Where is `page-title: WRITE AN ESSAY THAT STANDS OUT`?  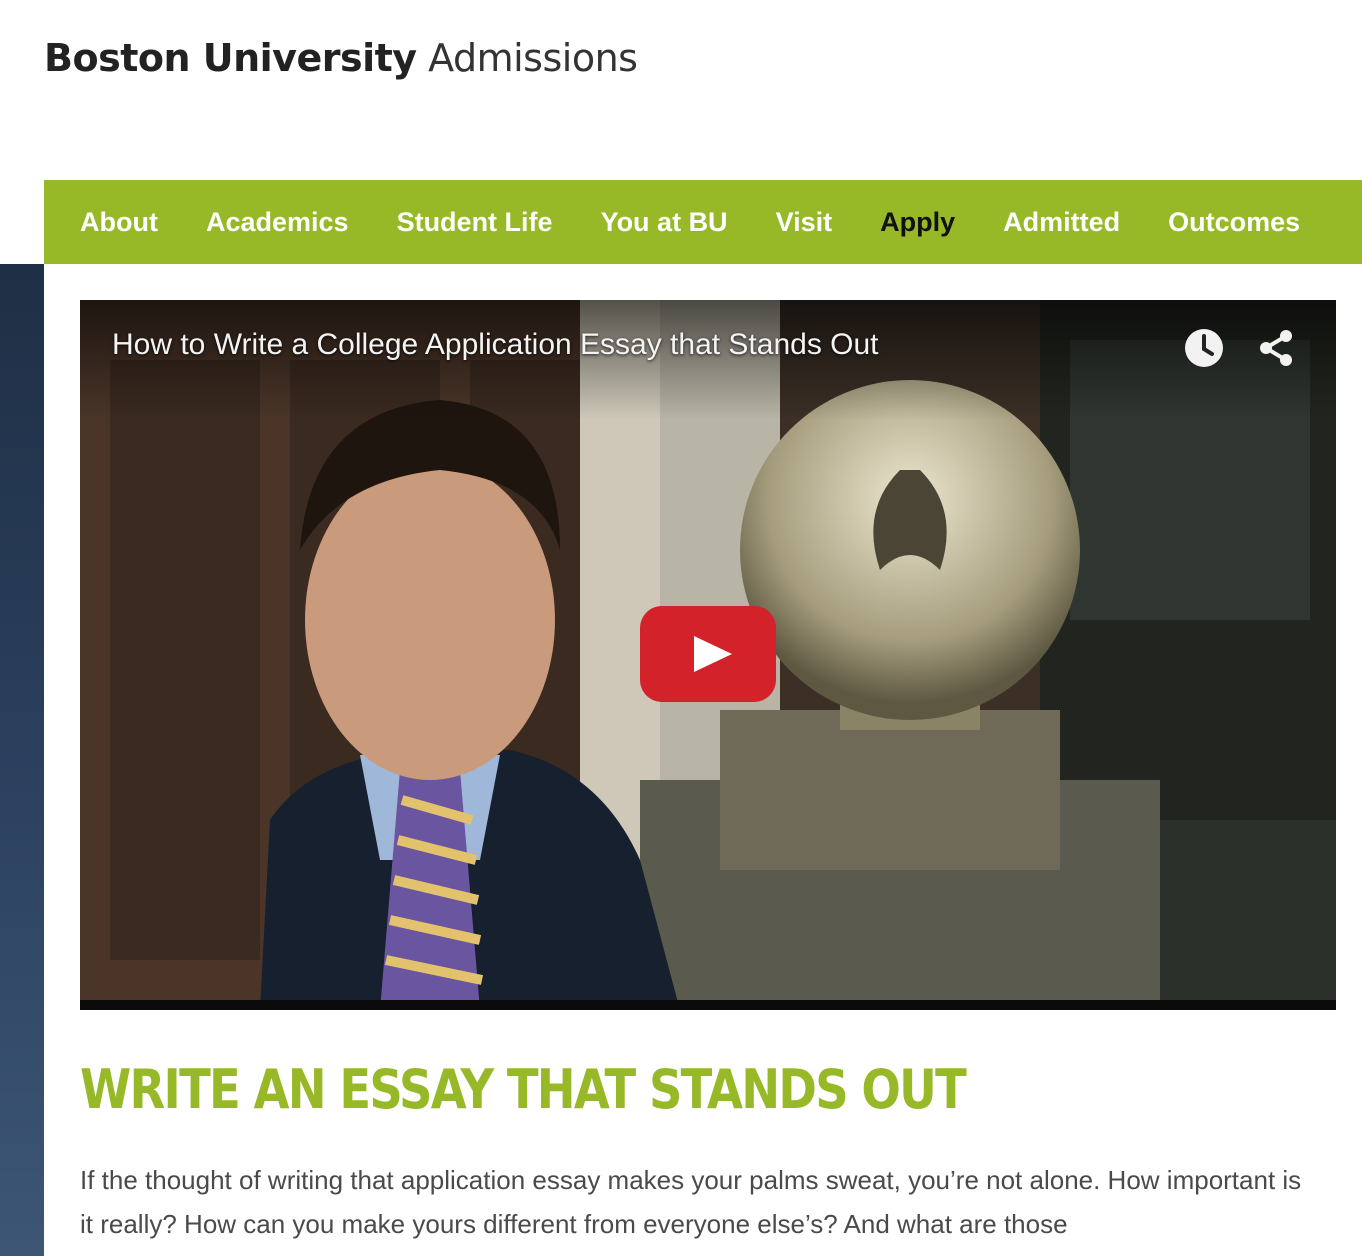
page-title: WRITE AN ESSAY THAT STANDS OUT is located at coordinates (523, 1089).